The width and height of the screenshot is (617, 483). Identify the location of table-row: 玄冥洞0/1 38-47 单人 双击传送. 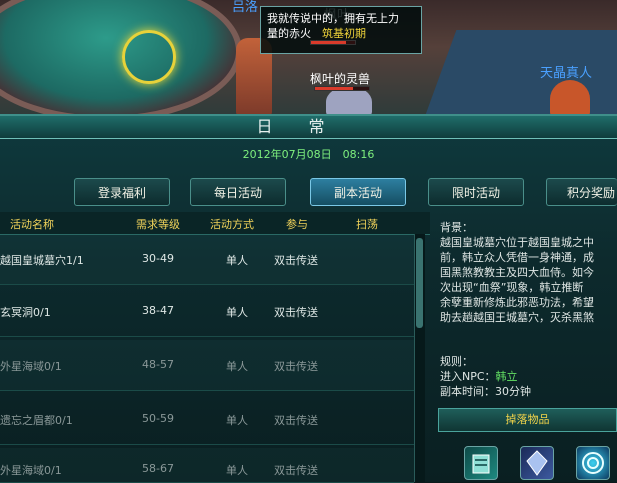
(207, 311).